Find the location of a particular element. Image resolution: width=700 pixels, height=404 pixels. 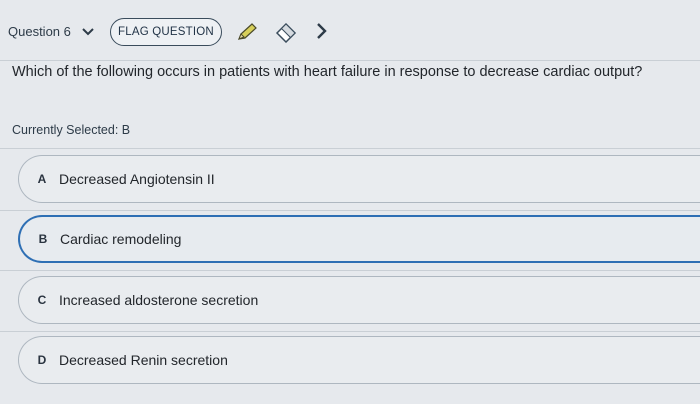

option-letter: B is located at coordinates (43, 239).